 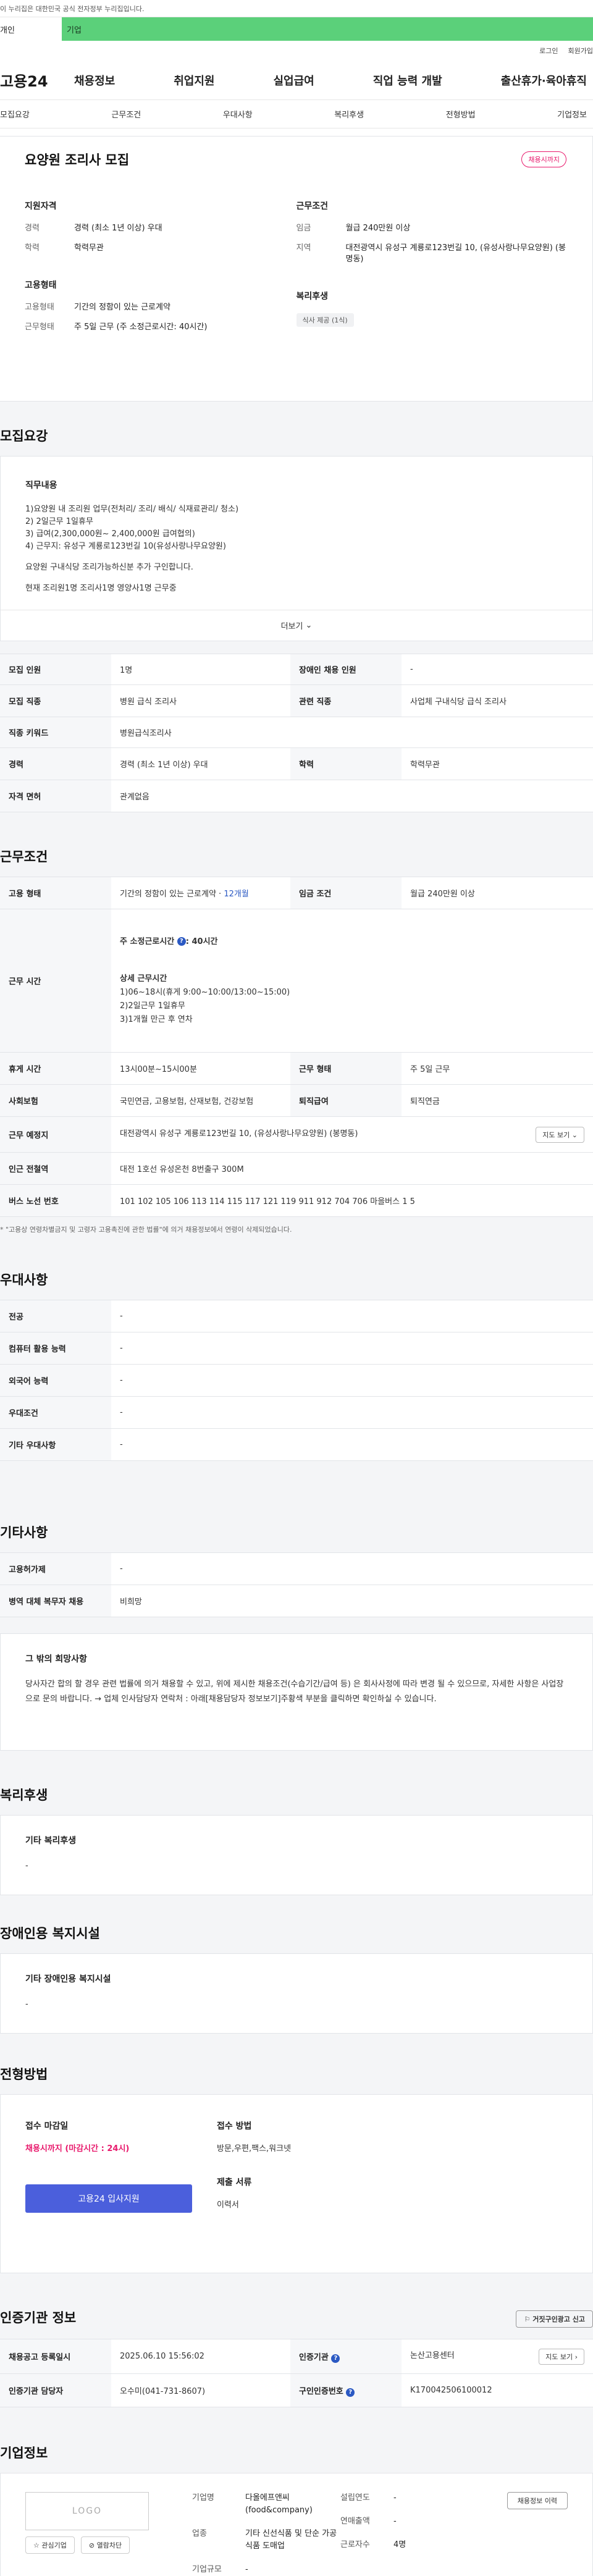 I want to click on agency-map-button: 지도 보기 ›, so click(x=561, y=2356).